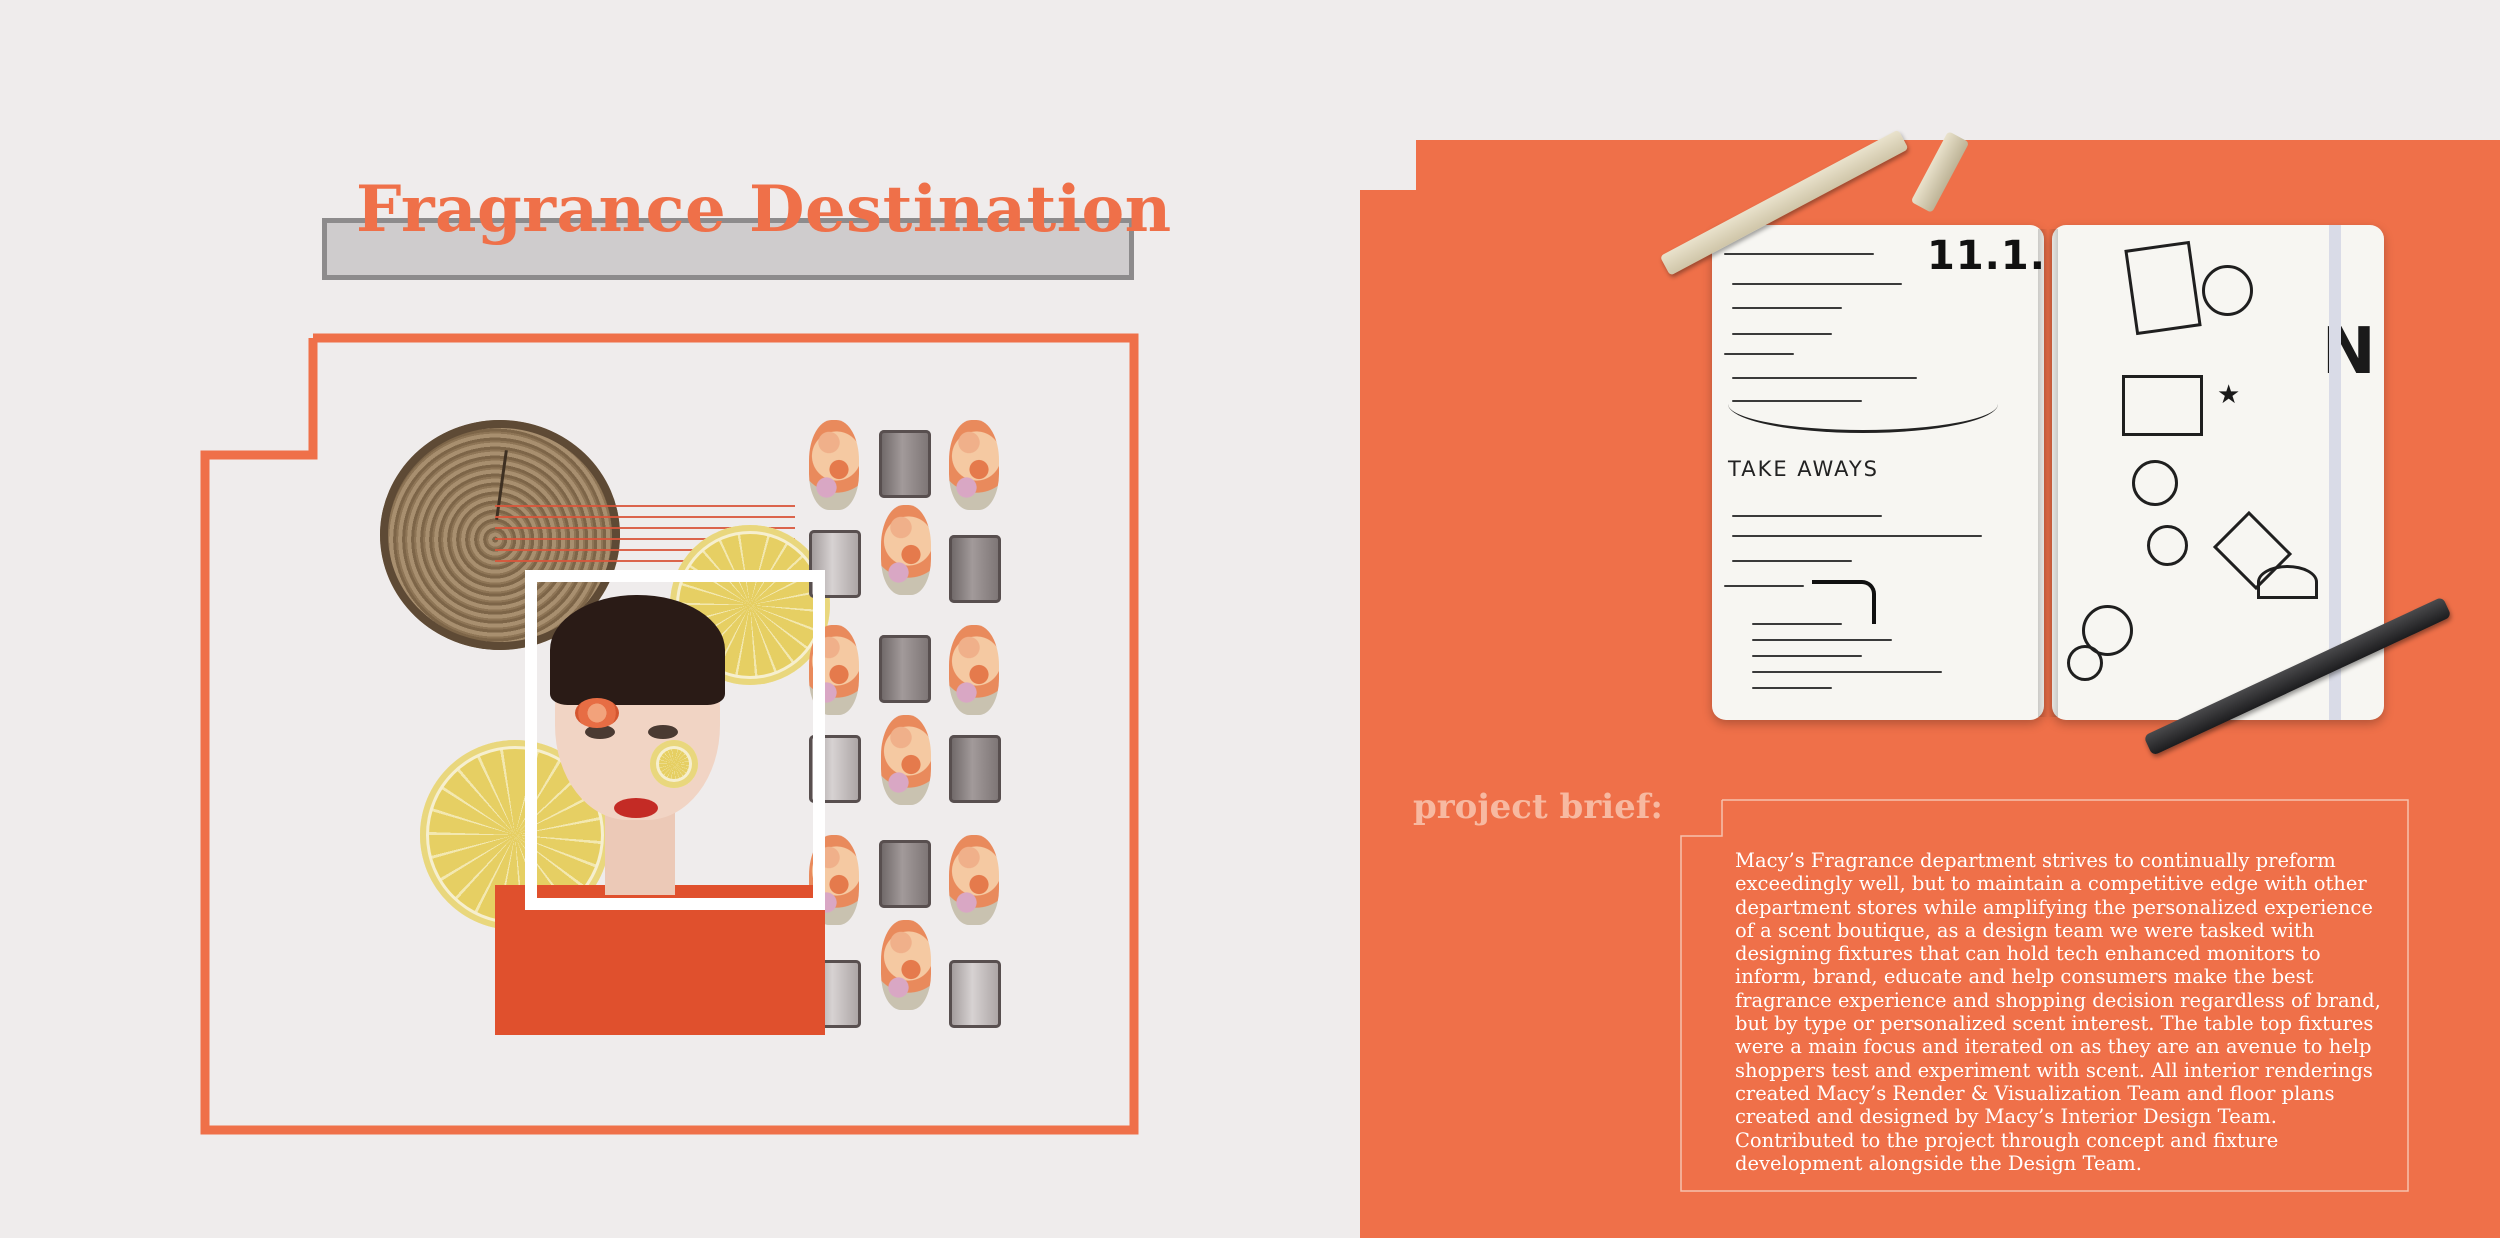  Describe the element at coordinates (764, 209) in the screenshot. I see `page-title: Fragrance Destination` at that location.